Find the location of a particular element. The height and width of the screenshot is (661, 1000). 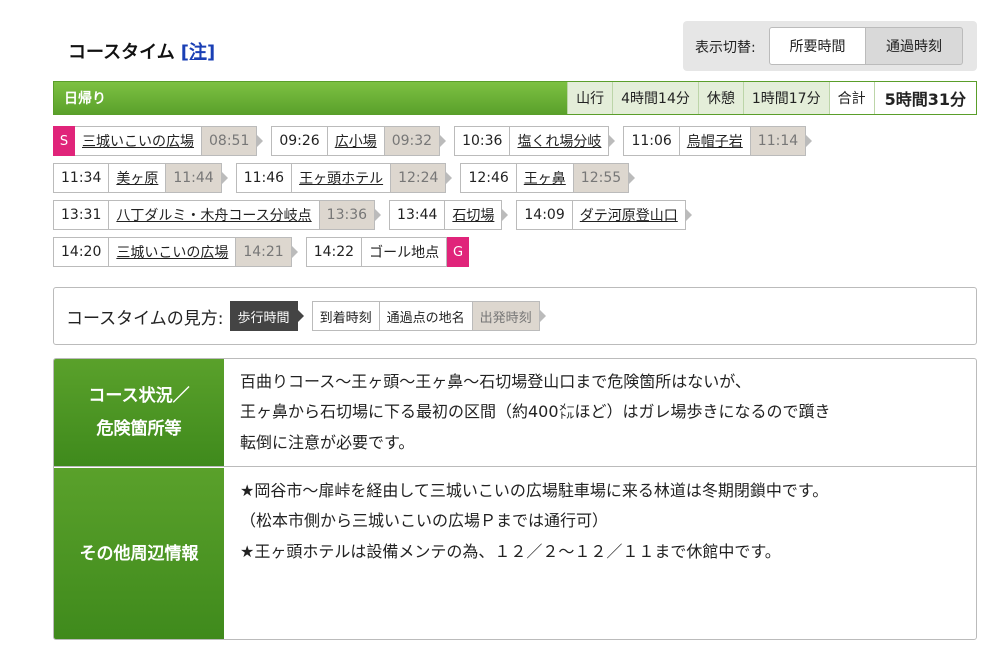

course-stop: 12:46 王ヶ鼻 12:55 is located at coordinates (548, 178).